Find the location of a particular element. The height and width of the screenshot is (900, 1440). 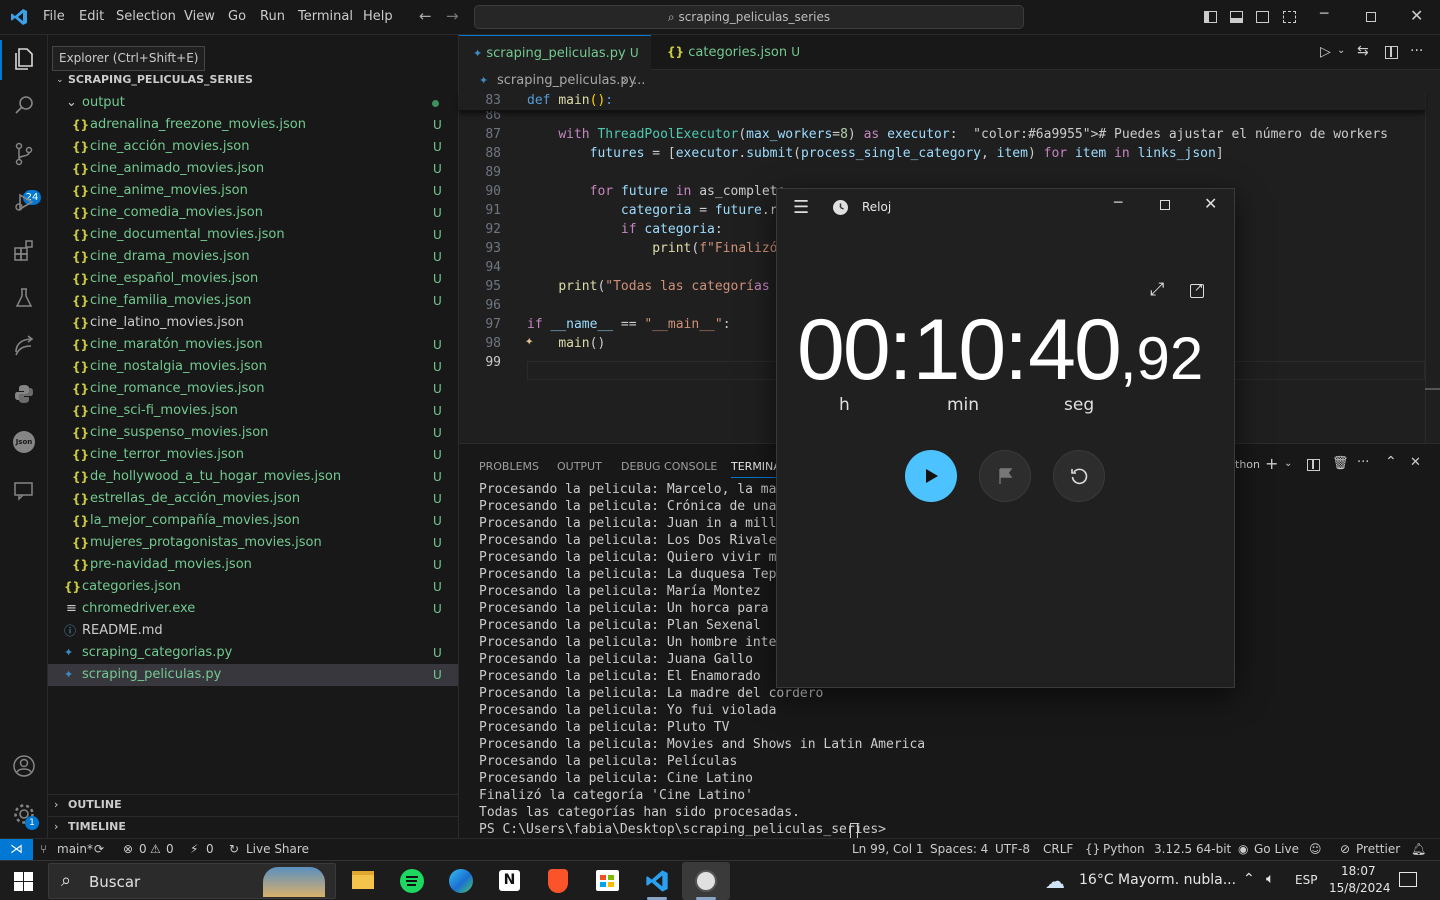

hamburger-menu-icon: ☰ is located at coordinates (801, 207).